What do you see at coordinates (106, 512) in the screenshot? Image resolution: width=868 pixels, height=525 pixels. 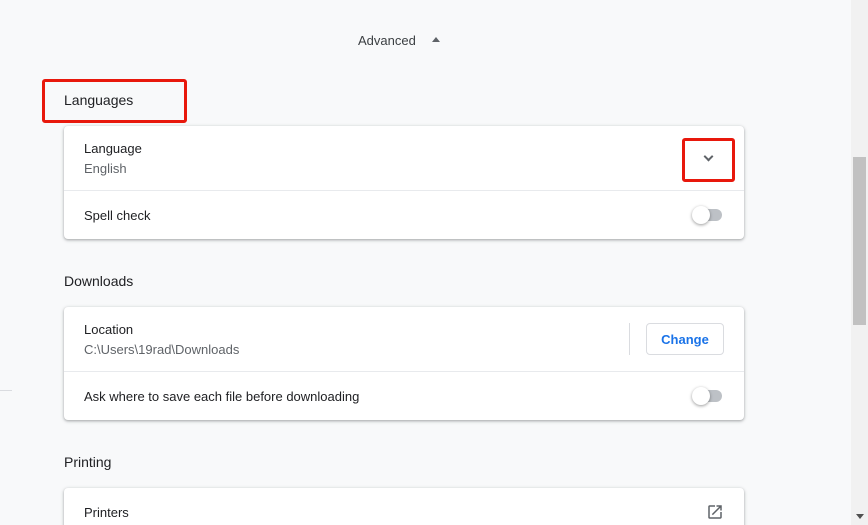 I see `printers-label: Printers` at bounding box center [106, 512].